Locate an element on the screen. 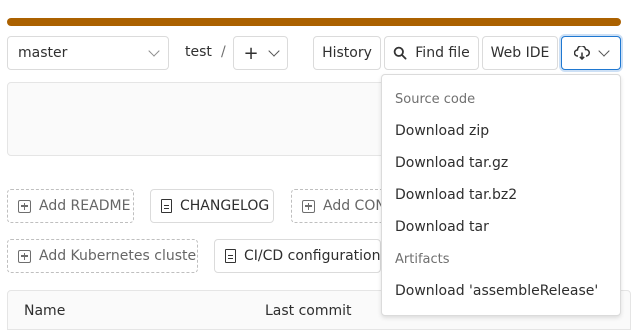 The width and height of the screenshot is (631, 330). history-button: History is located at coordinates (347, 53).